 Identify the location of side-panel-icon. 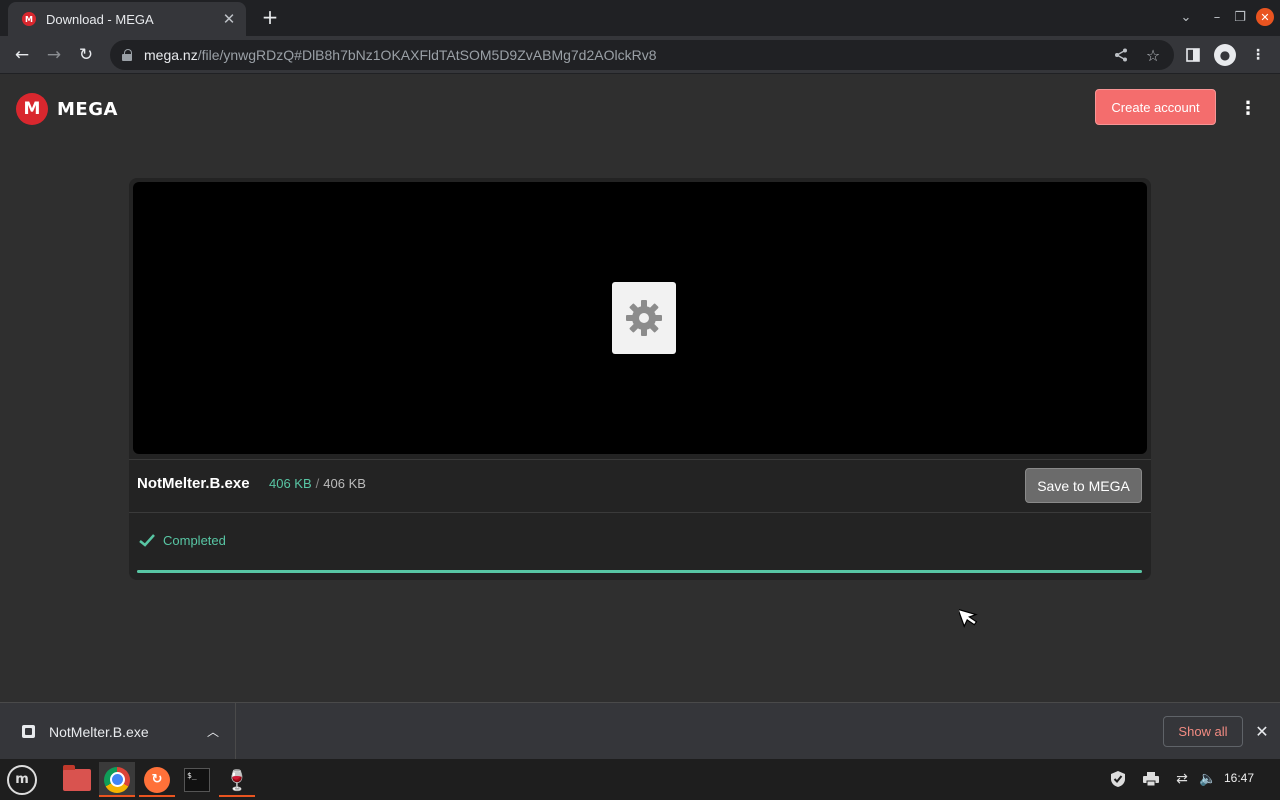
(1193, 55).